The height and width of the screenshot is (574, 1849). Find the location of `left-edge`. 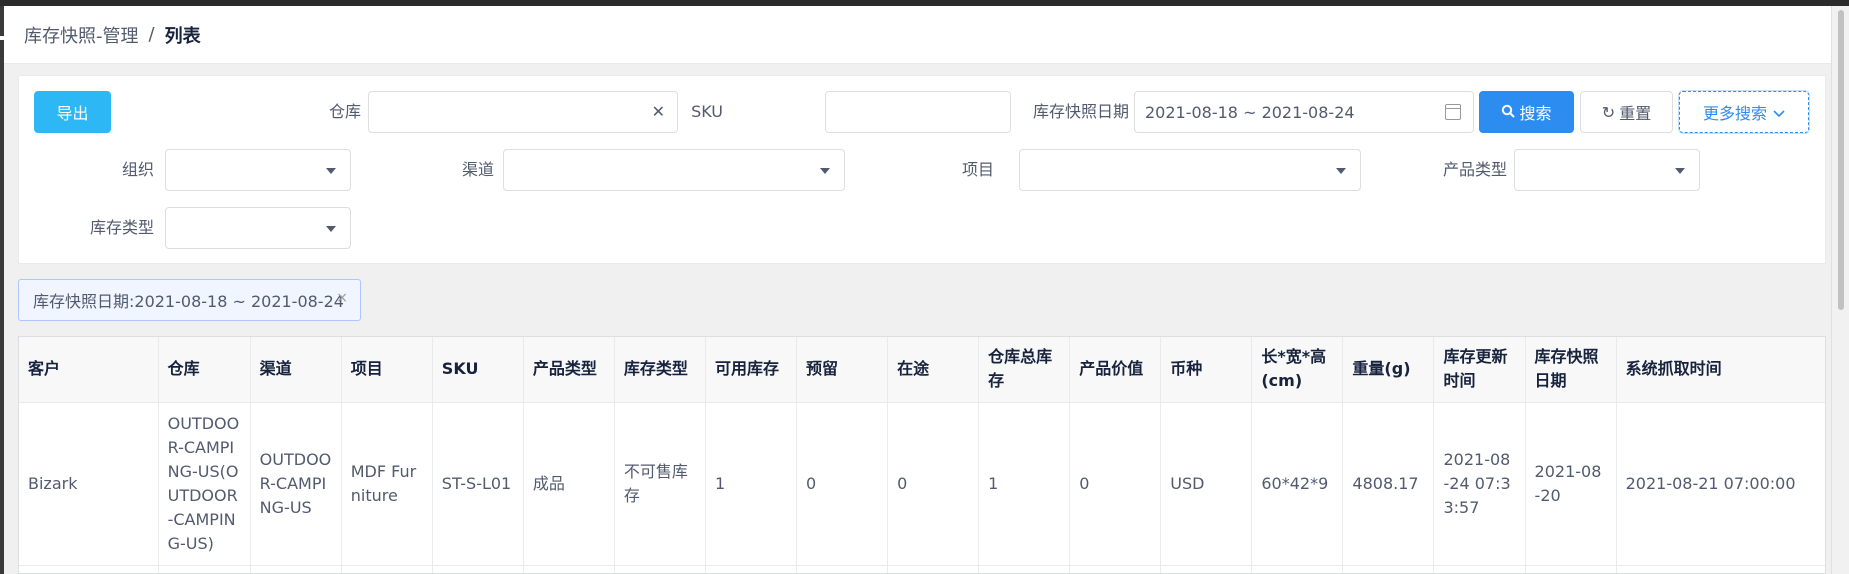

left-edge is located at coordinates (2, 290).